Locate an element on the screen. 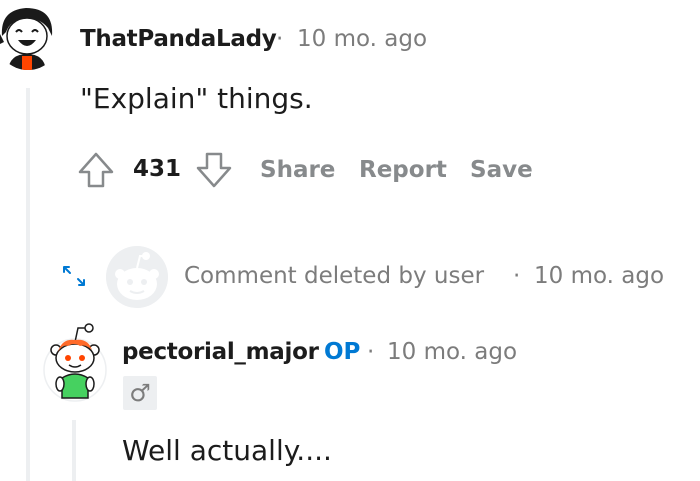 The height and width of the screenshot is (481, 700). snoo-placeholder-icon is located at coordinates (137, 277).